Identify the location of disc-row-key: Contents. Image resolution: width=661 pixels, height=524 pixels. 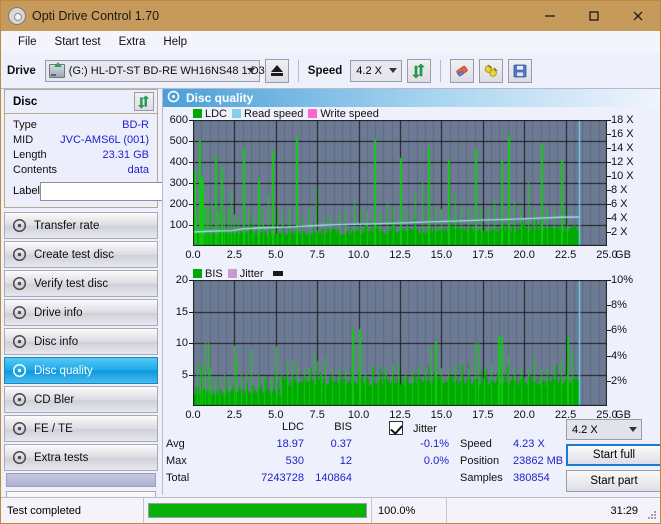
(35, 169).